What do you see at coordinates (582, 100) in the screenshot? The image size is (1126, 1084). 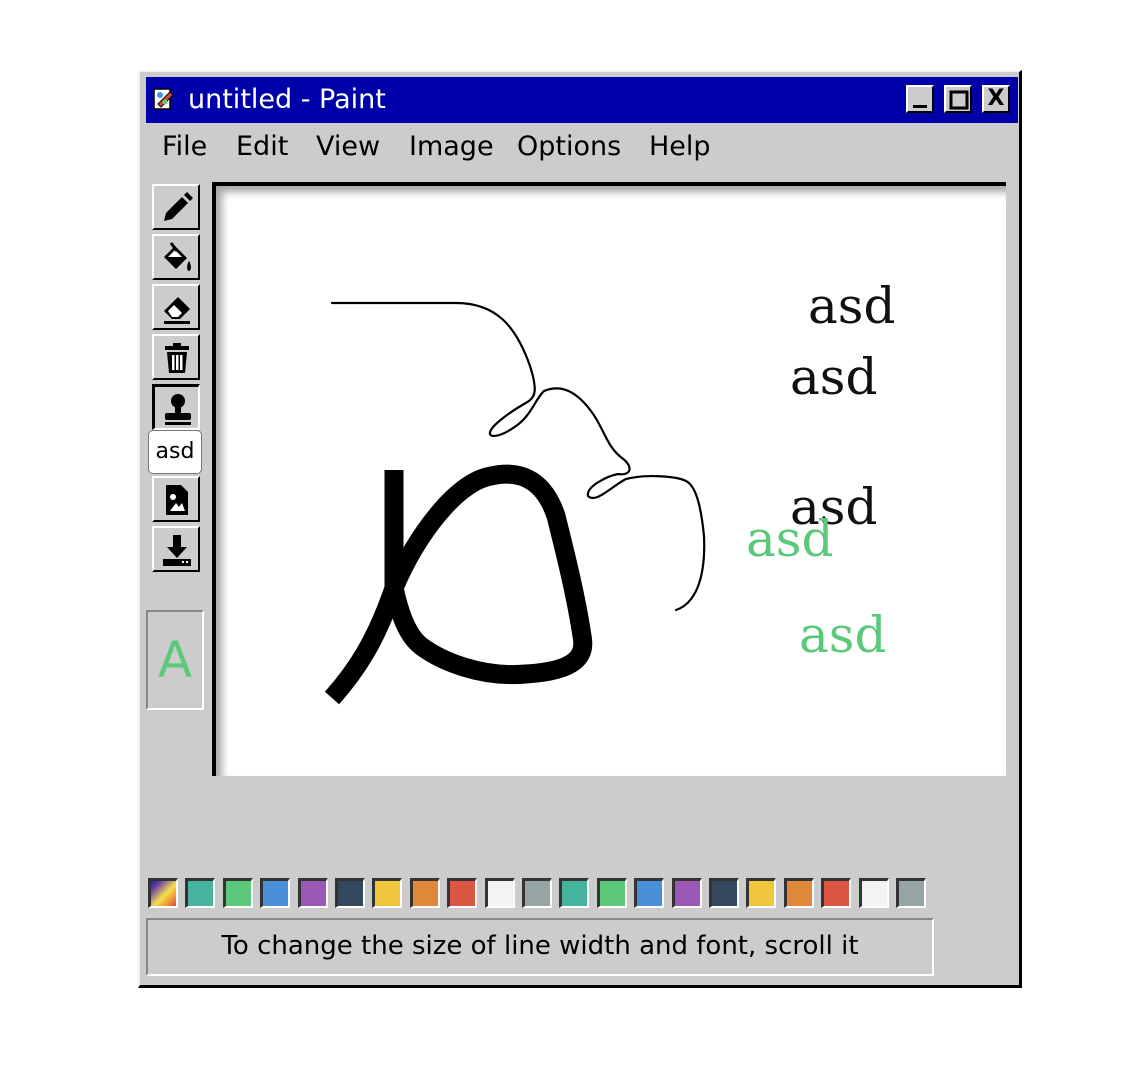 I see `title-bar: untitled - Paint X` at bounding box center [582, 100].